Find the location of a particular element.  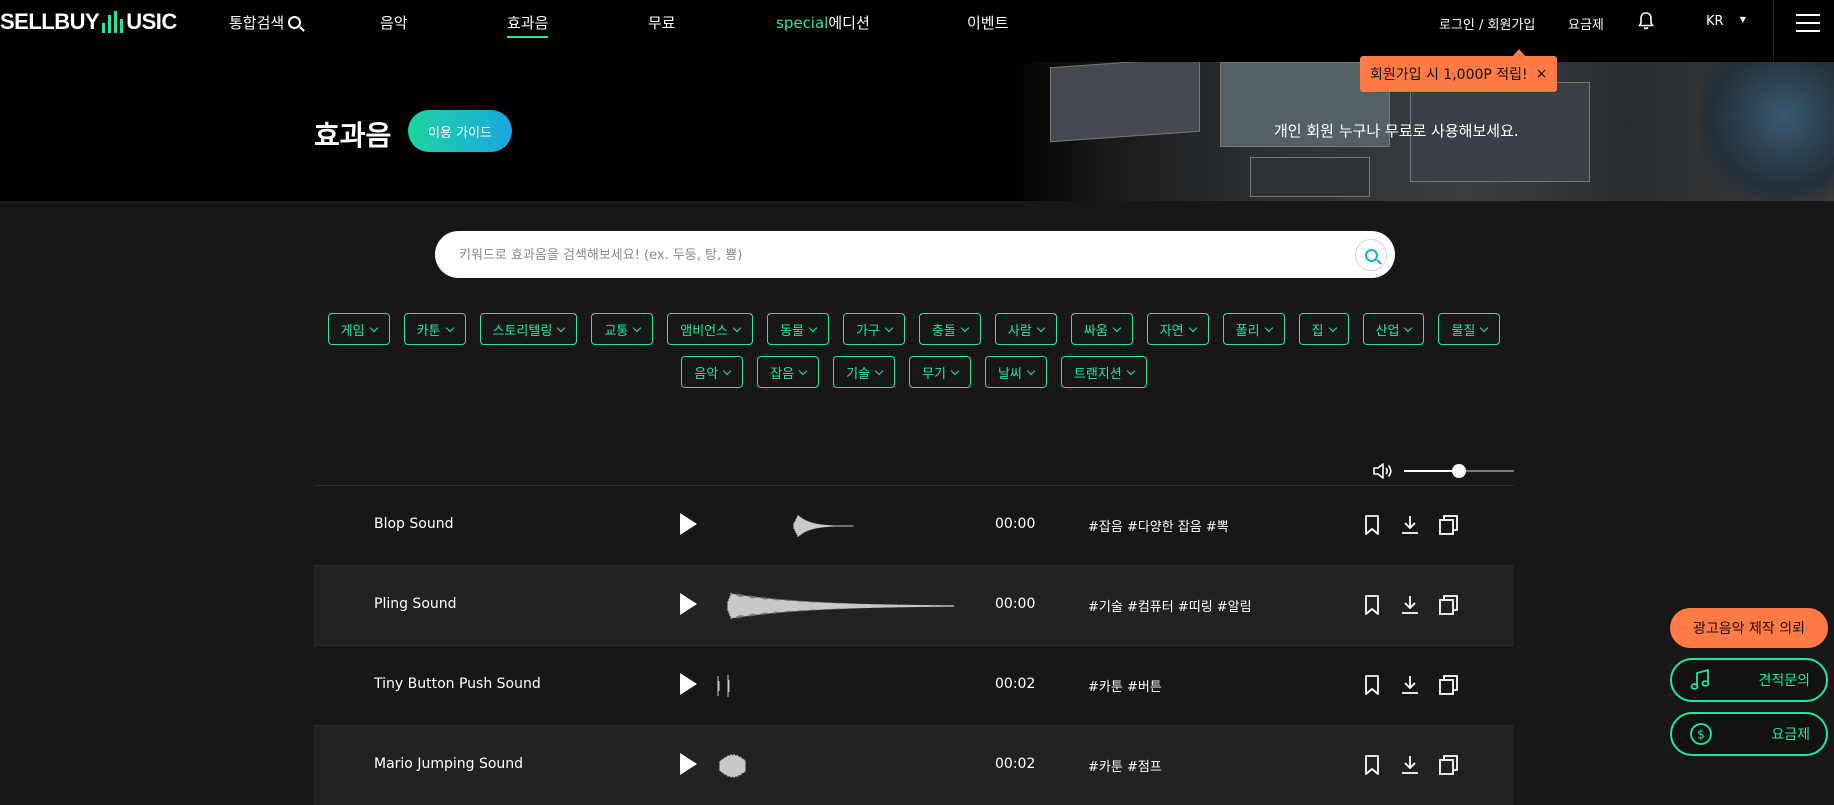

track-row: Tiny Button Push Sound 00:02 #카툰 #버튼 is located at coordinates (914, 685).